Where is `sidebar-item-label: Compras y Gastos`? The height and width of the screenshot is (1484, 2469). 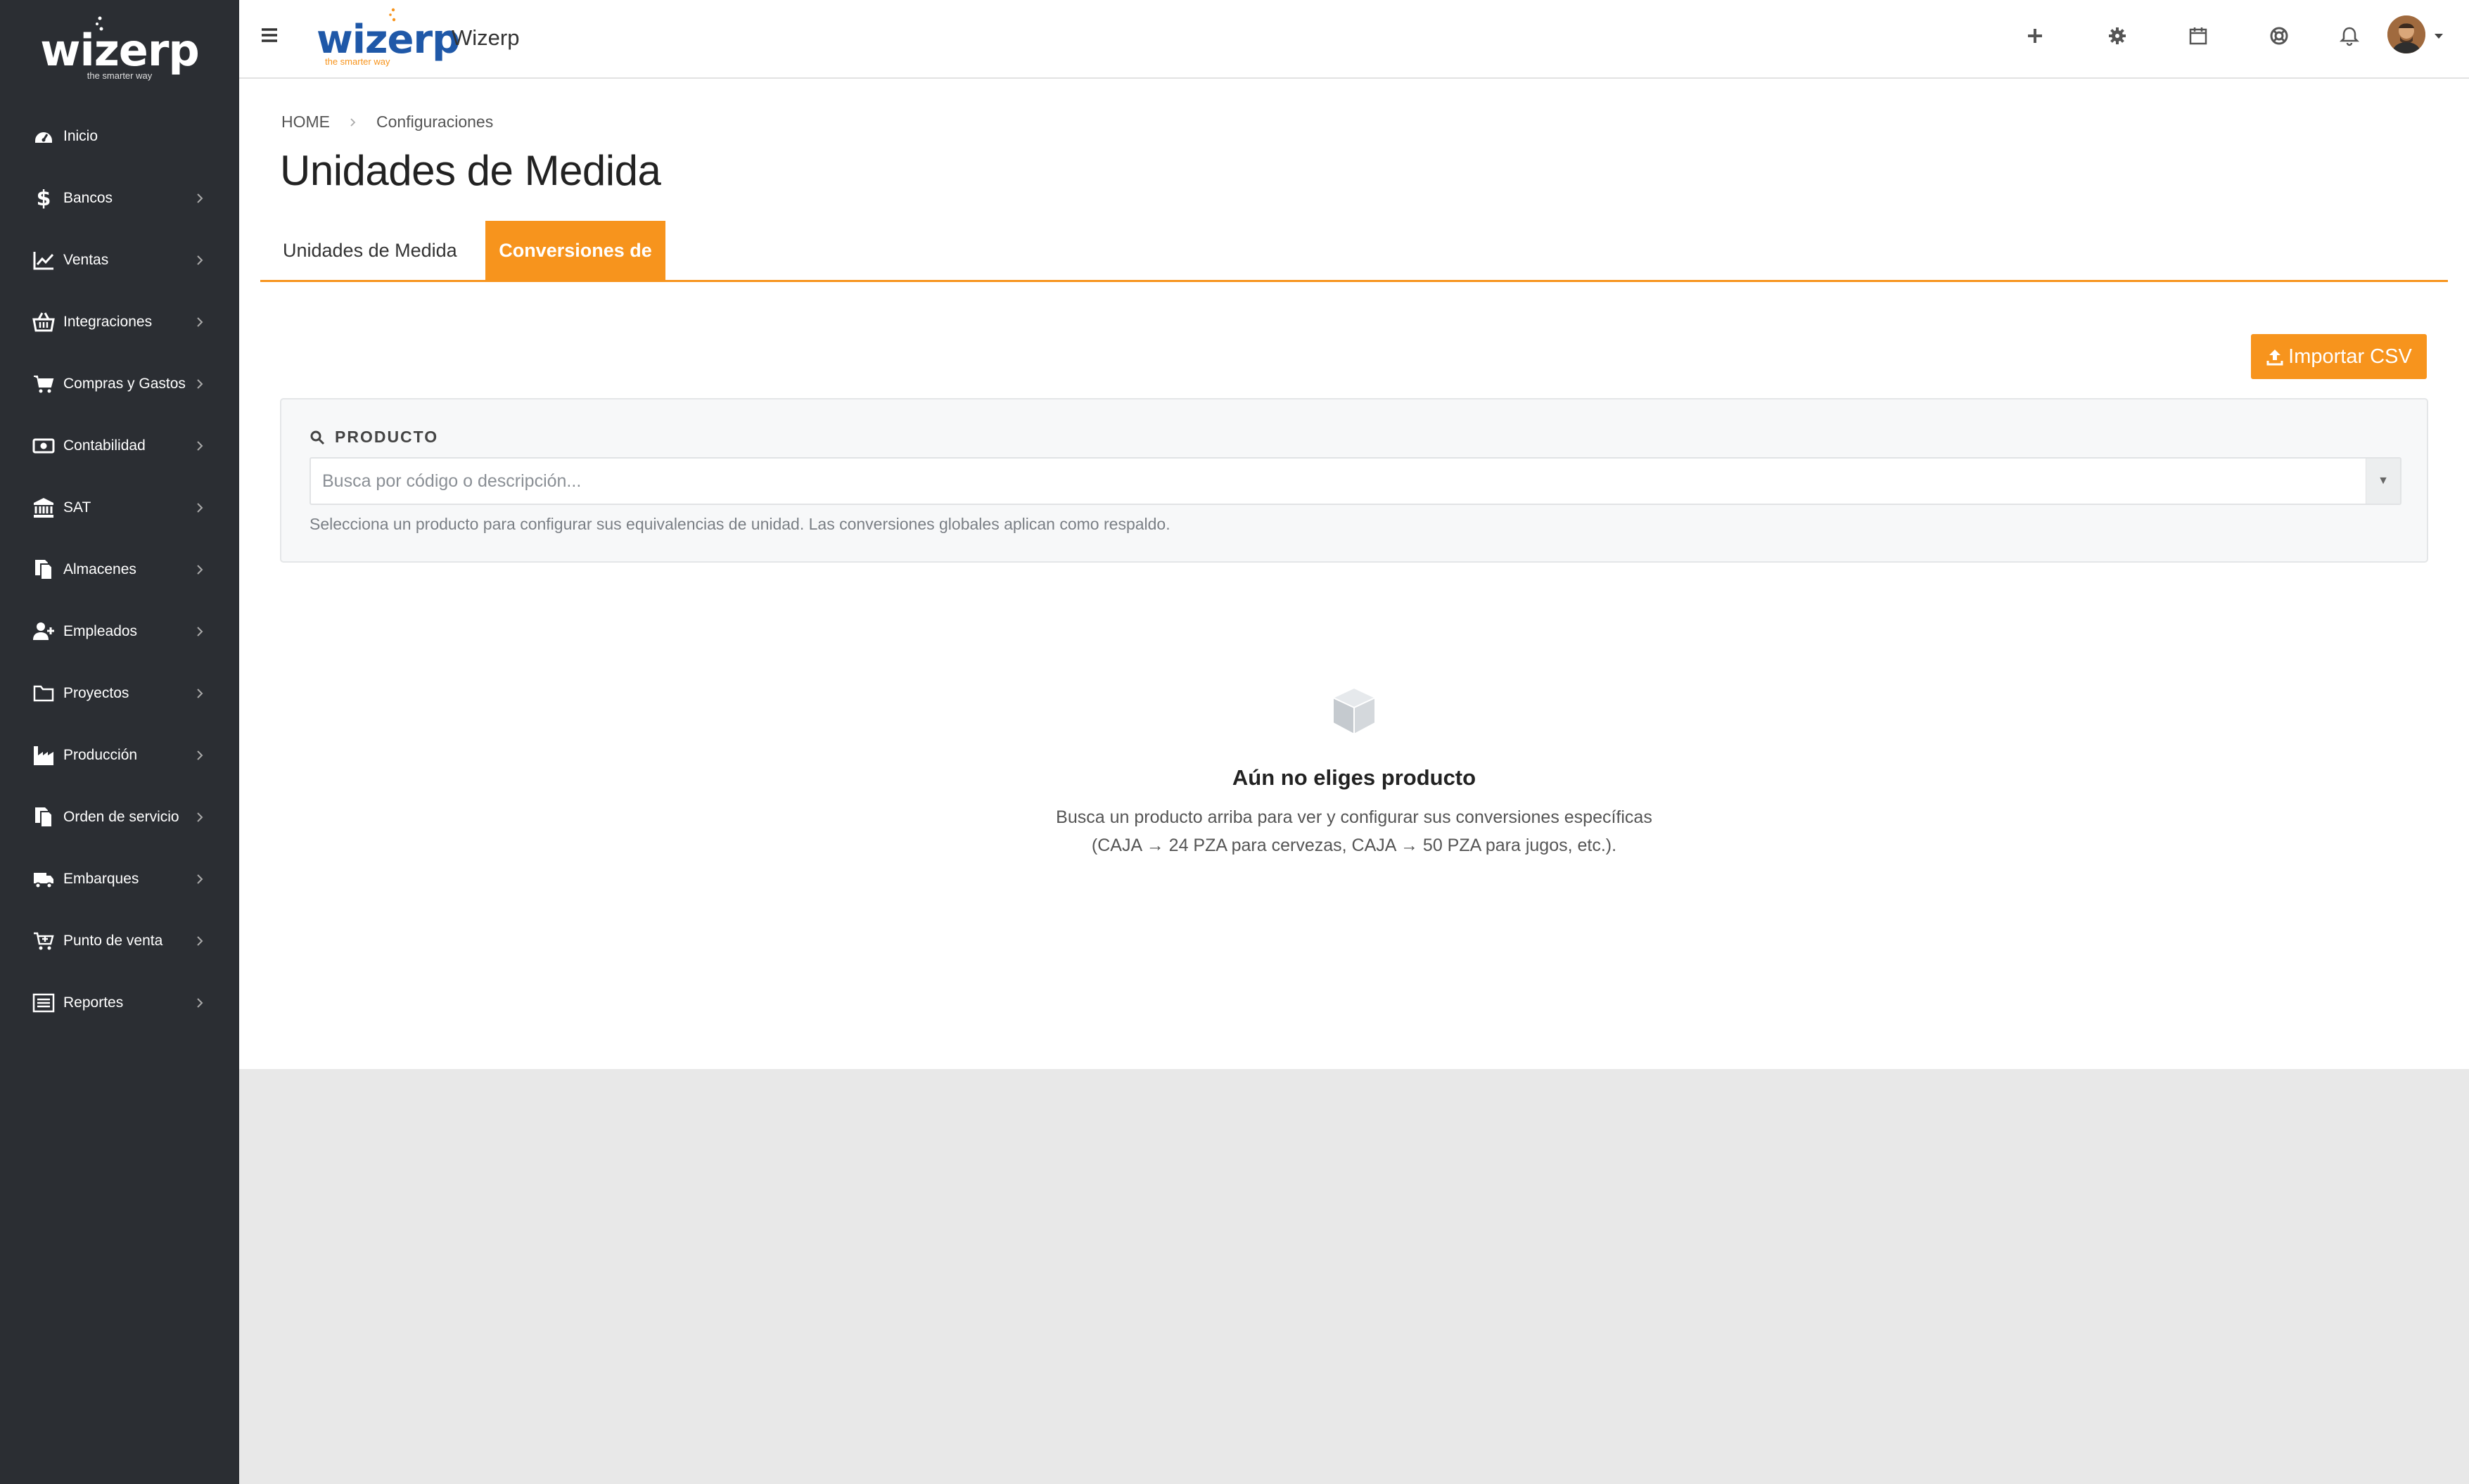 sidebar-item-label: Compras y Gastos is located at coordinates (124, 384).